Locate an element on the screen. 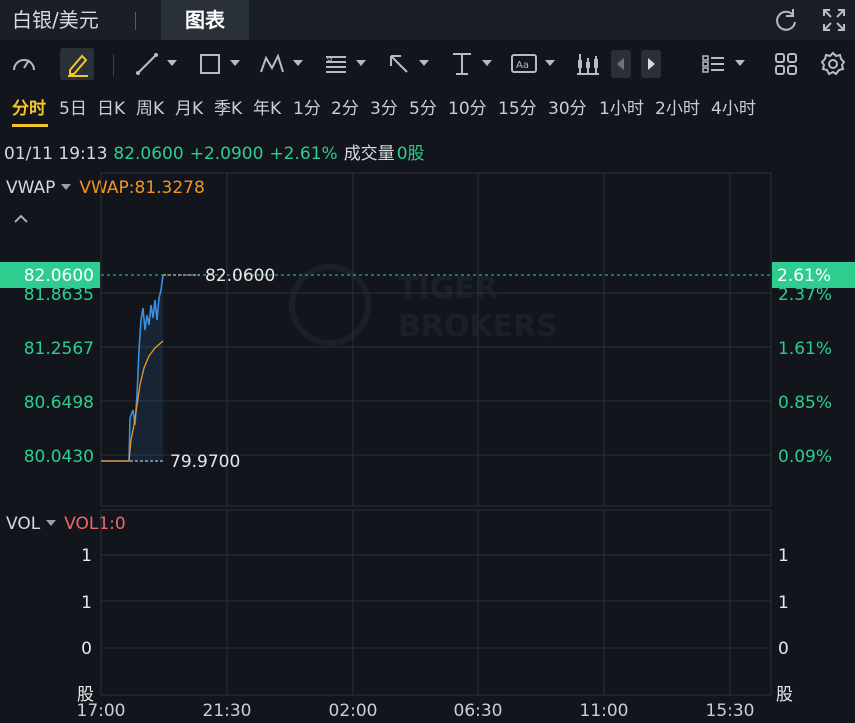 Image resolution: width=855 pixels, height=723 pixels. time-axis-label: 15:30 is located at coordinates (730, 711).